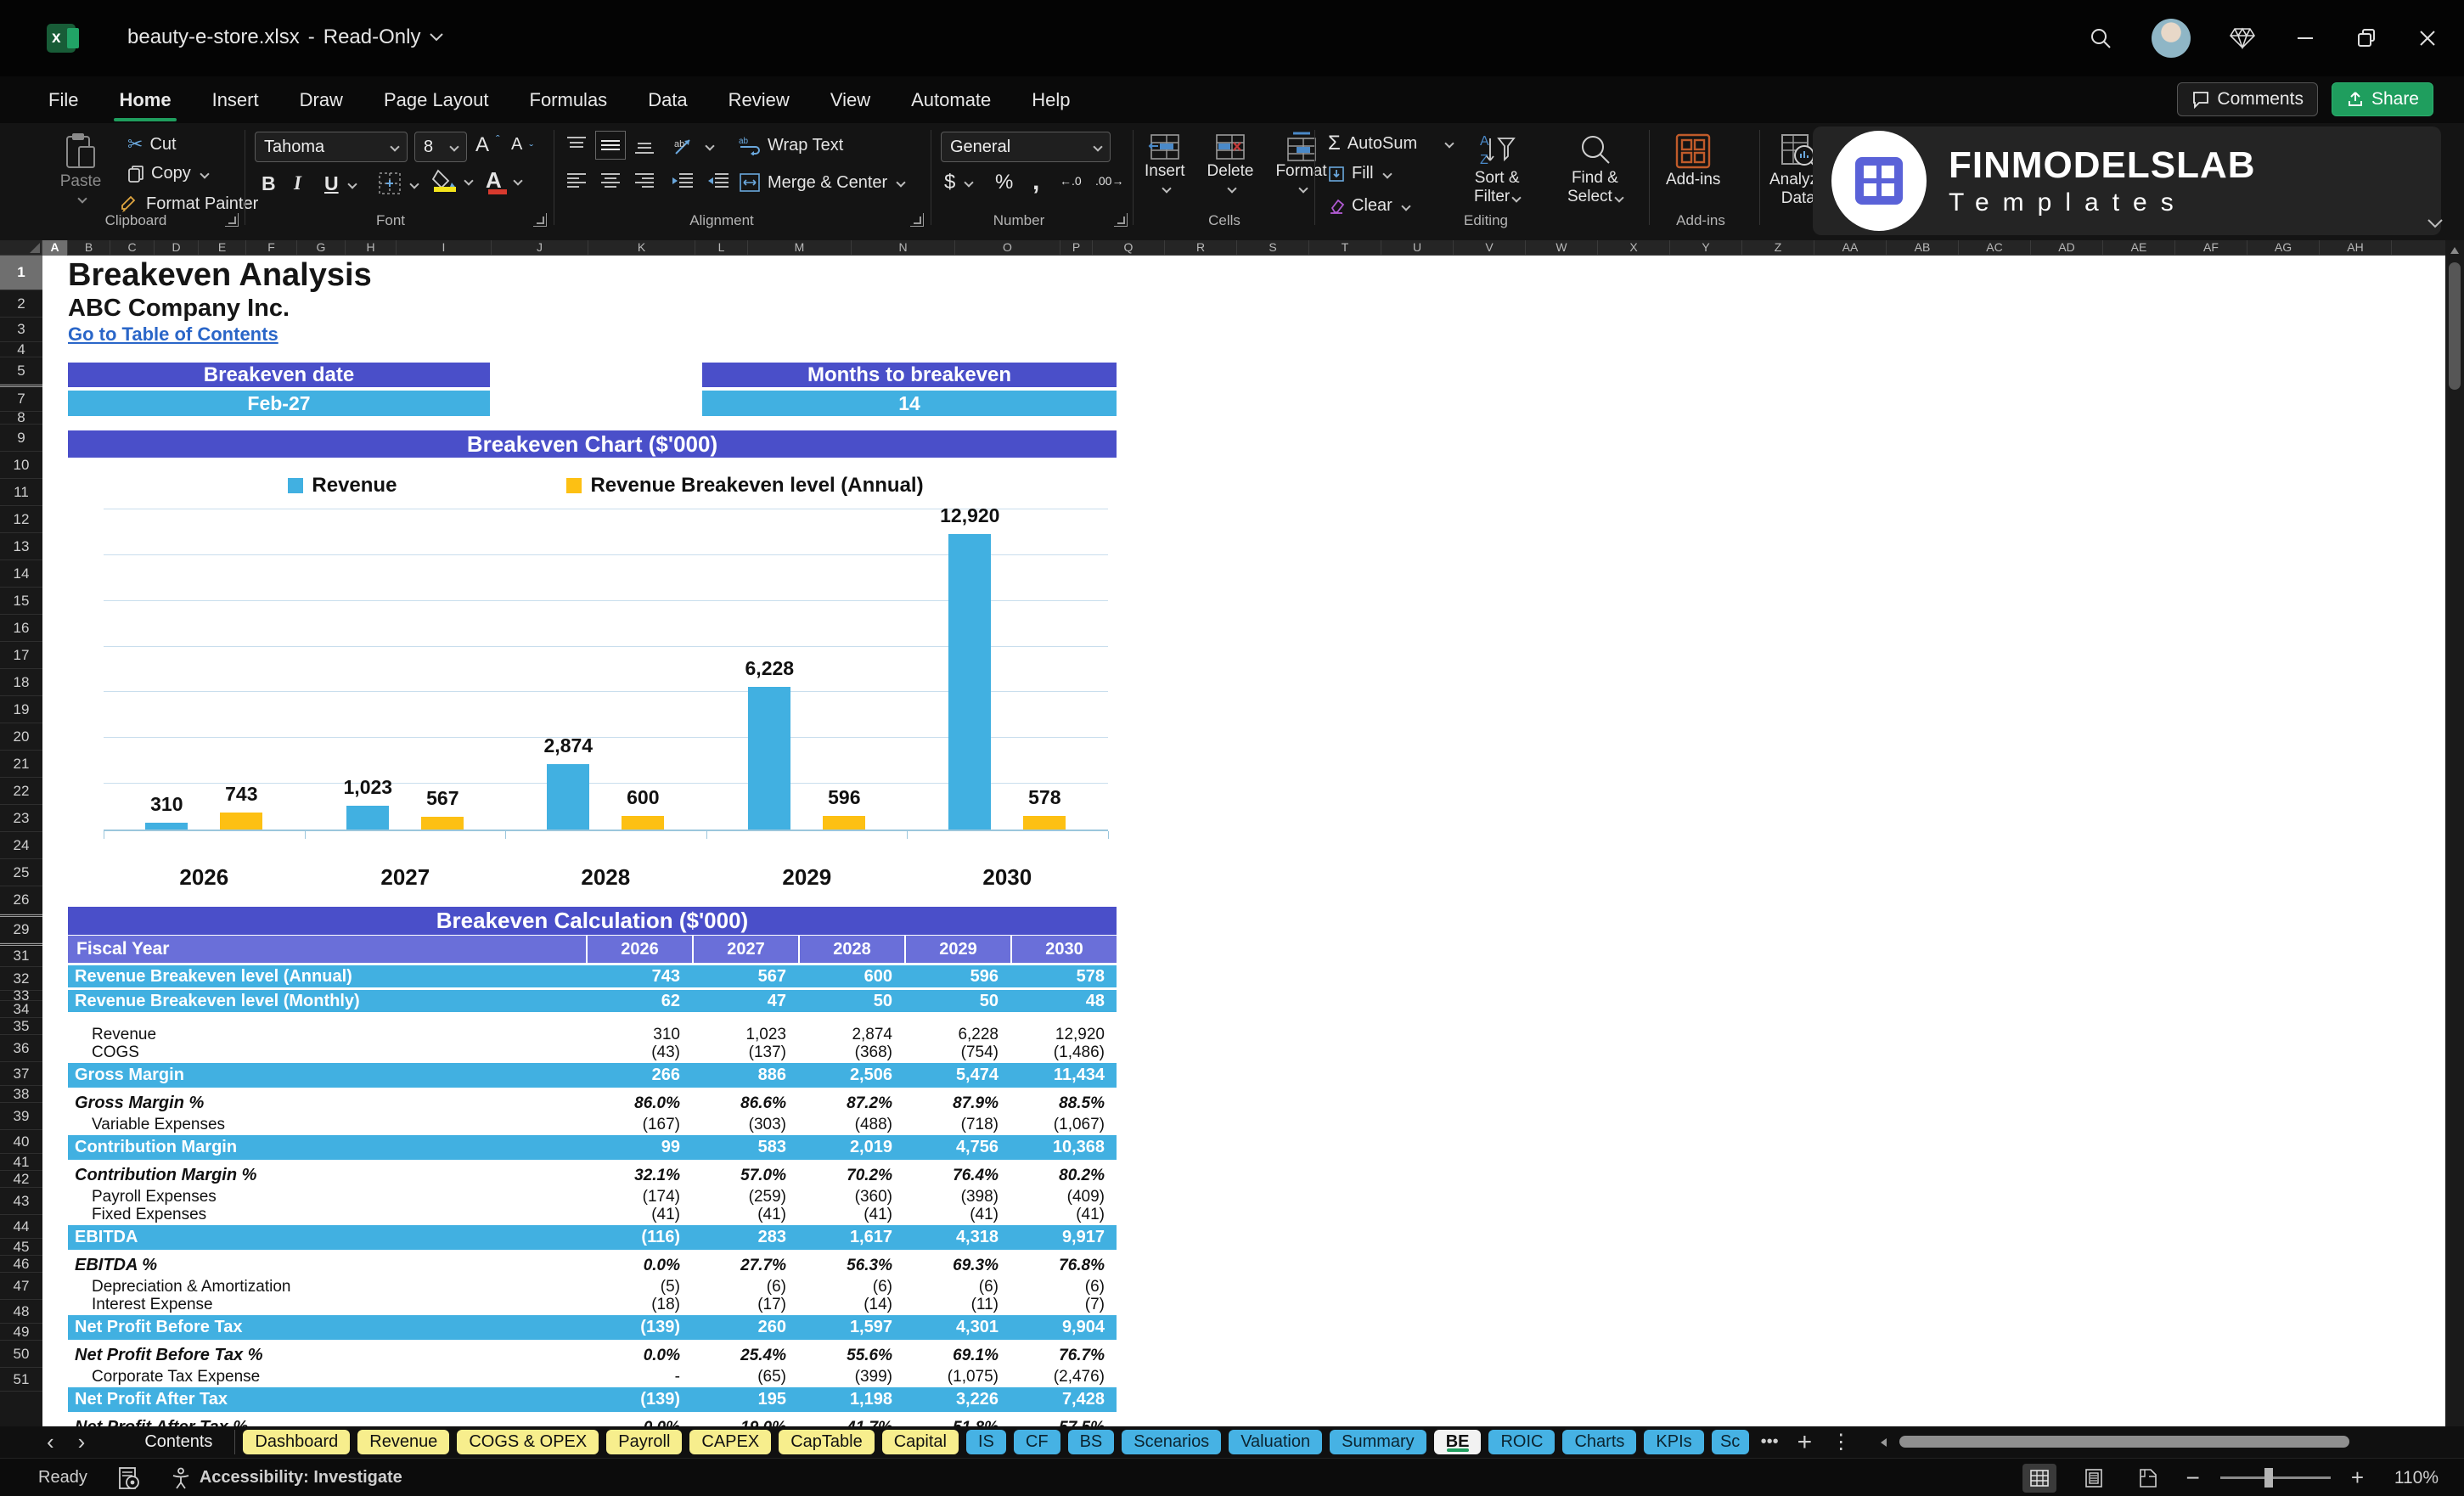  I want to click on cell: (65), so click(745, 1377).